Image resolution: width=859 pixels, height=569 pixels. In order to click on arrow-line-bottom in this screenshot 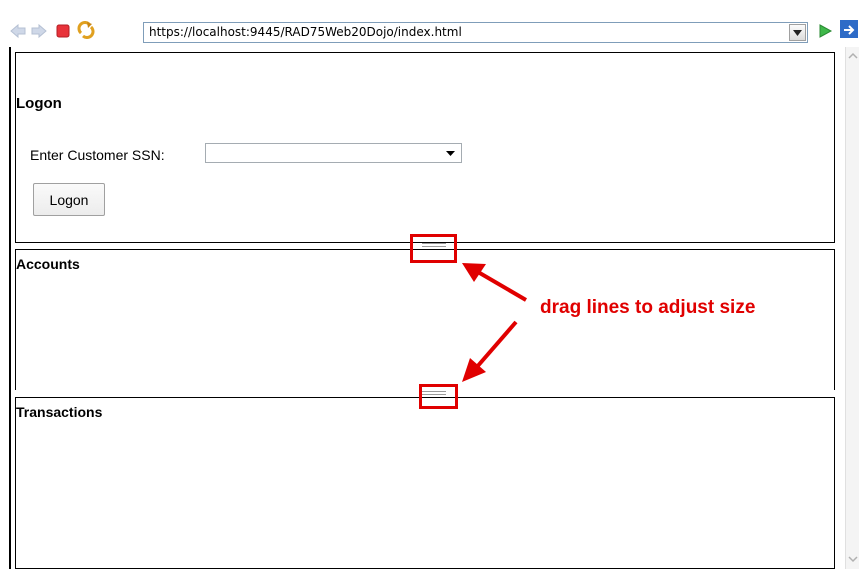, I will do `click(496, 345)`.